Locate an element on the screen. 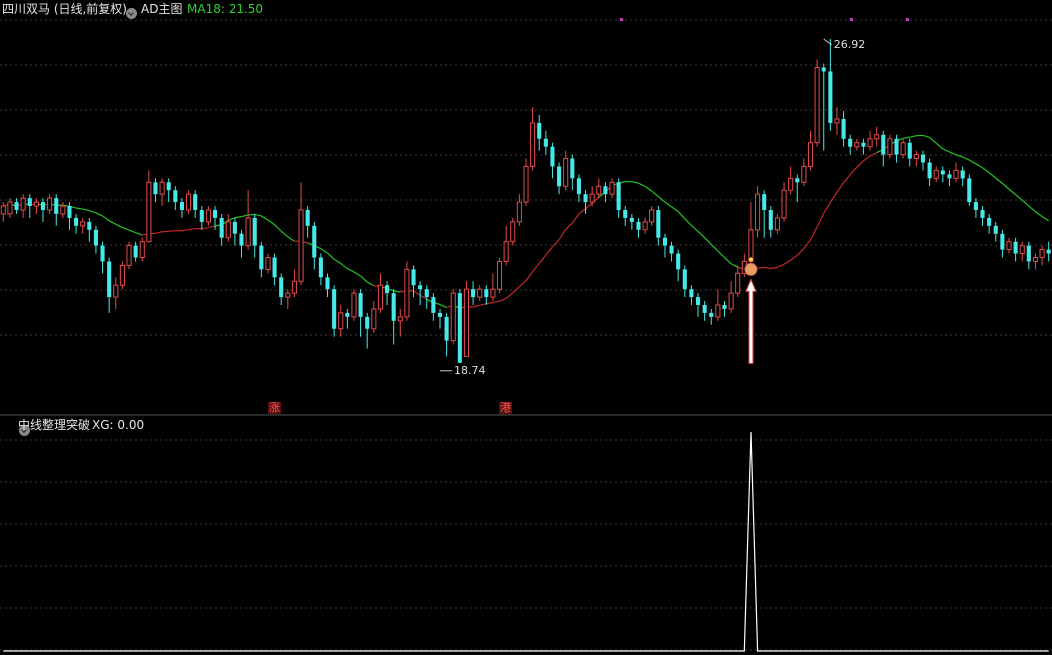  chevron-down-icon is located at coordinates (131, 13).